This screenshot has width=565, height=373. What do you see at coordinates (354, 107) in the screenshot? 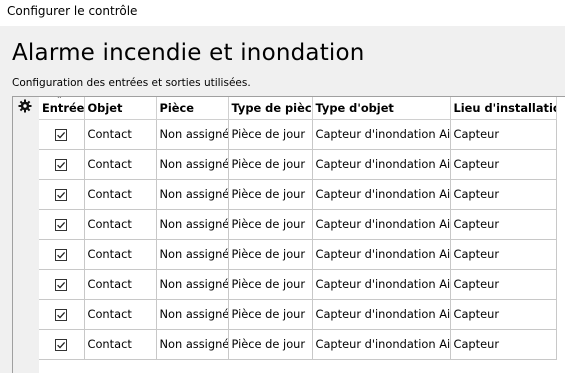
I see `column-header-label: Type d'objet` at bounding box center [354, 107].